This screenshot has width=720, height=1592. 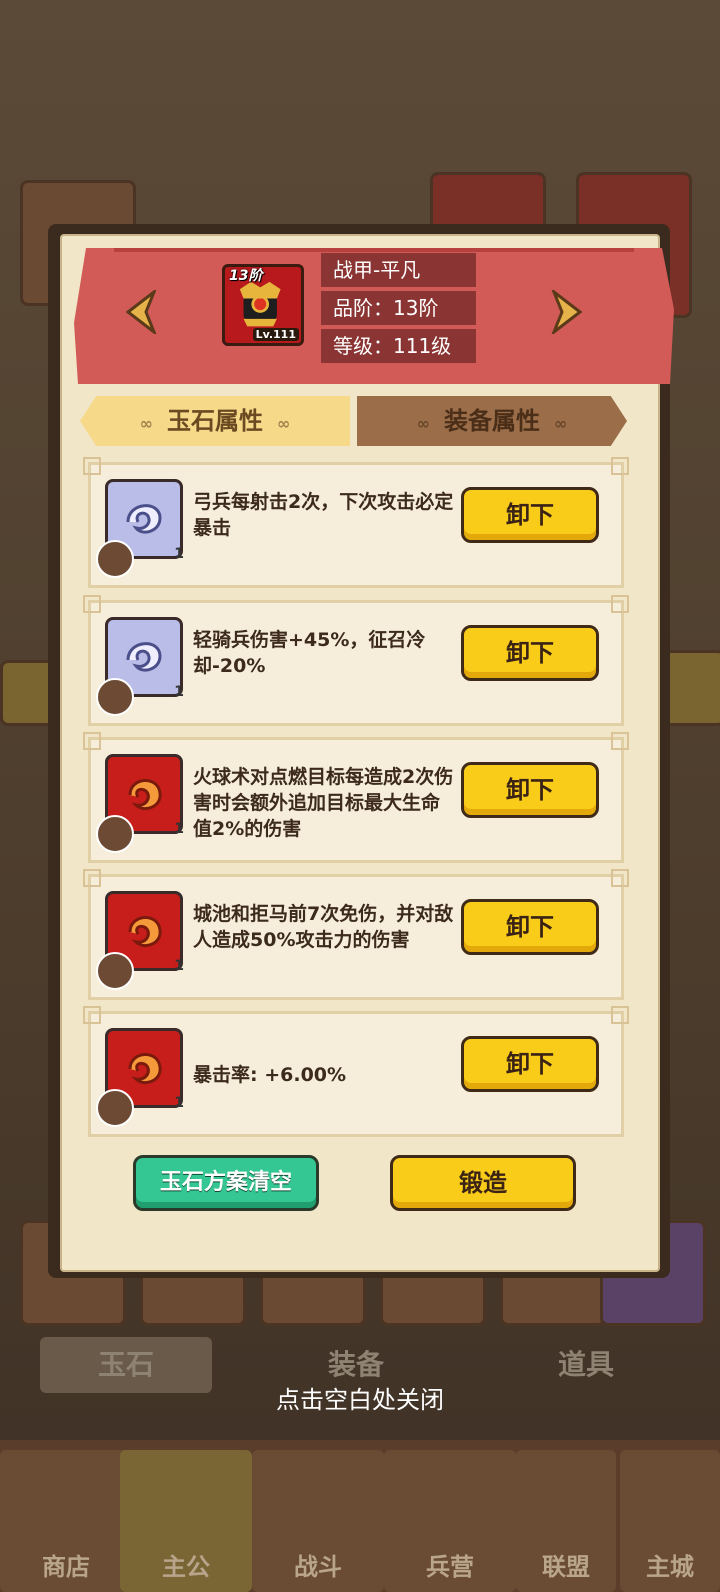 I want to click on prev-arrow-button, so click(x=141, y=312).